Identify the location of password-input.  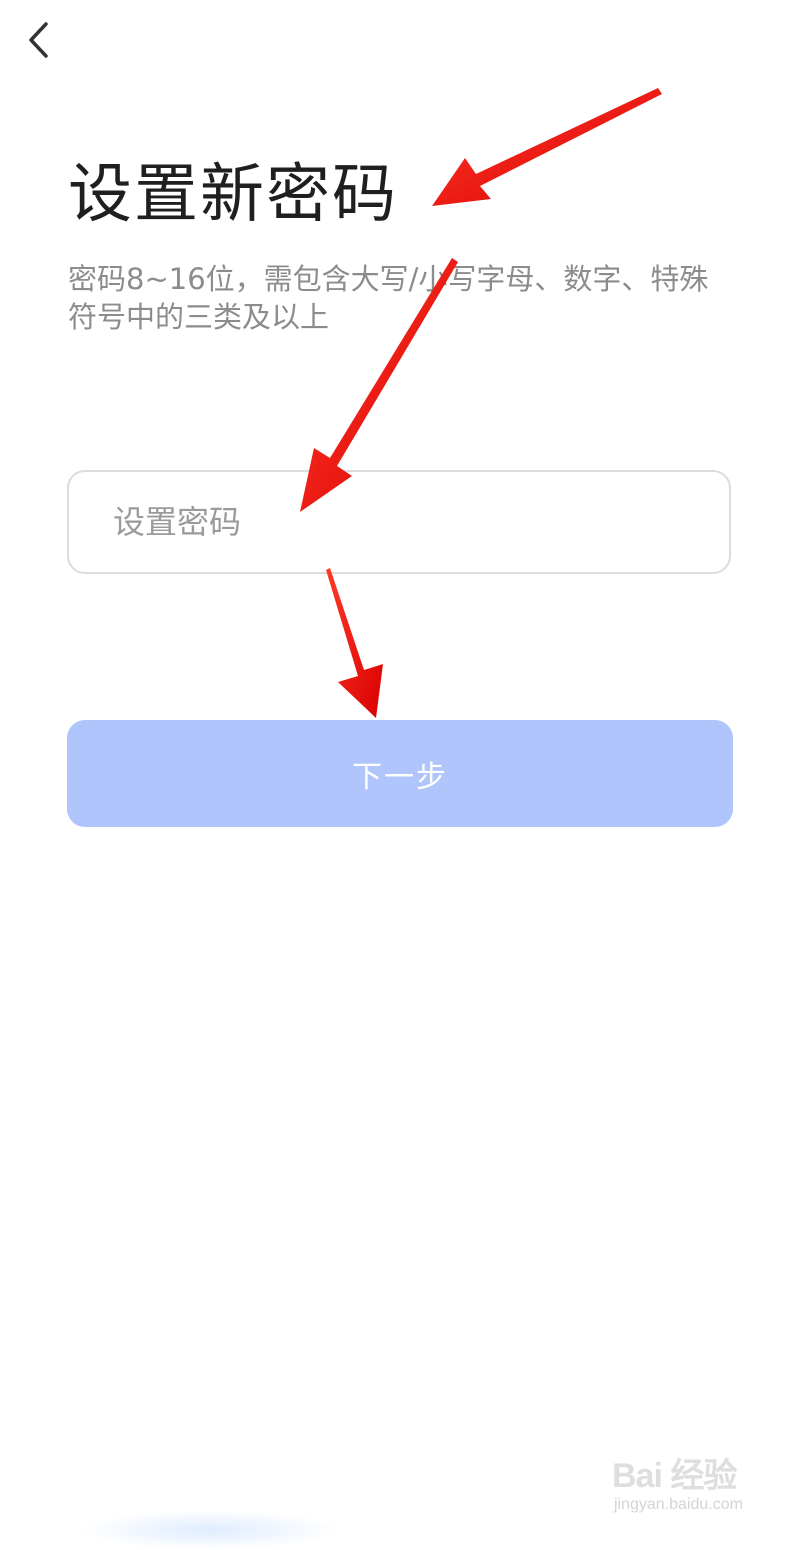
(403, 522).